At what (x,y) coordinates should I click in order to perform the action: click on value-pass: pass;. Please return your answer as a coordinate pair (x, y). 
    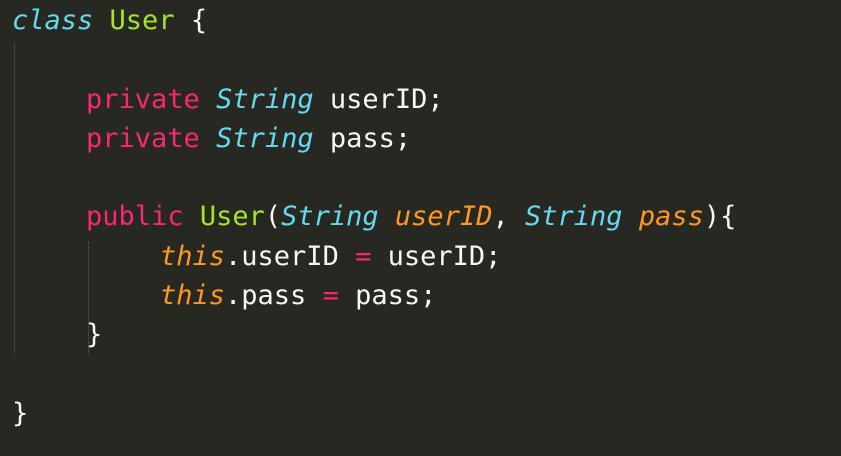
    Looking at the image, I should click on (396, 295).